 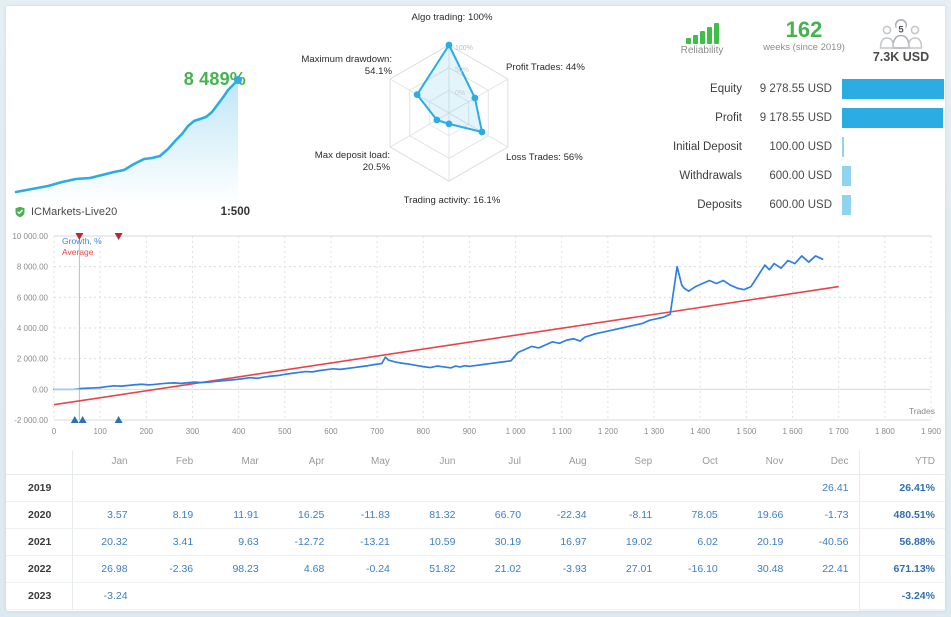 I want to click on table-cell-year: 2022, so click(x=39, y=569).